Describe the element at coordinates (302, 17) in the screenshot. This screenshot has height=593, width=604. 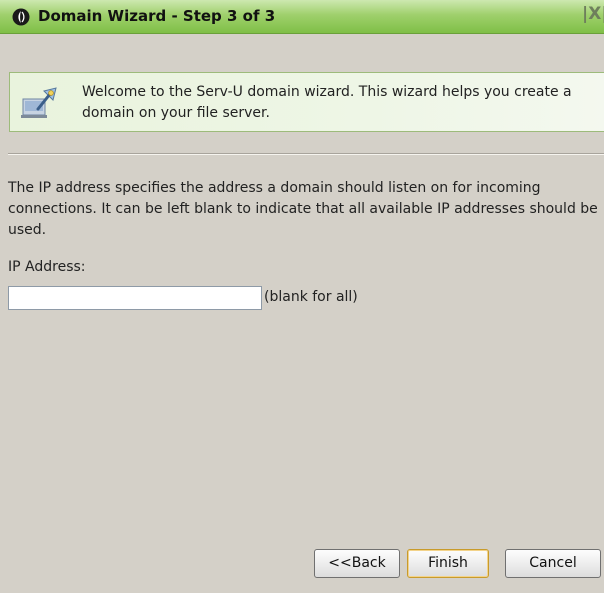
I see `title-bar: Domain Wizard - Step 3 of 3 |X|` at that location.